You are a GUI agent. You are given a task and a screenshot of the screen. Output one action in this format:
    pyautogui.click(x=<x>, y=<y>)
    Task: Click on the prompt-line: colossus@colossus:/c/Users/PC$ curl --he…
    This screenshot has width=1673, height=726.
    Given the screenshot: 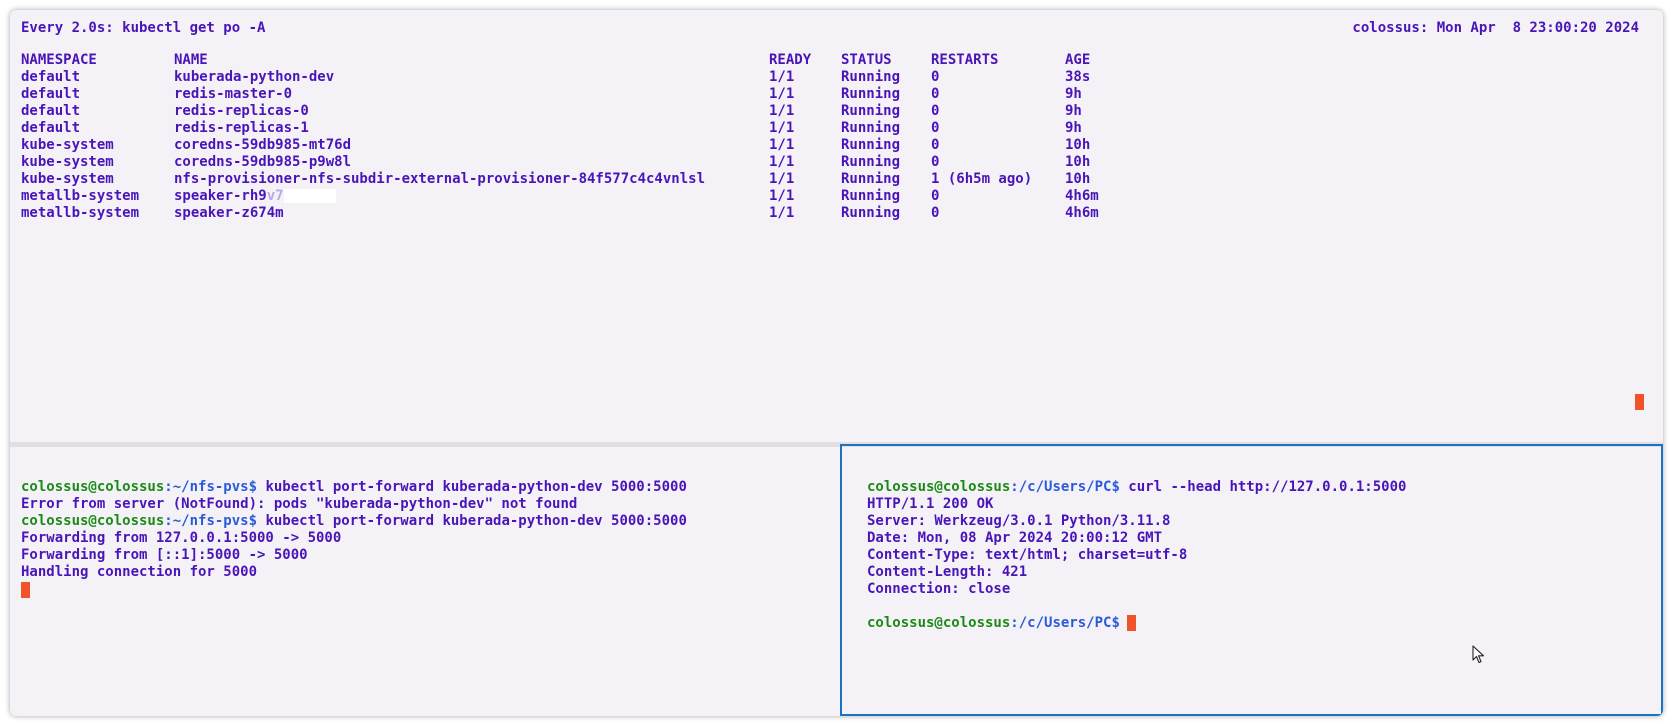 What is the action you would take?
    pyautogui.click(x=1136, y=487)
    